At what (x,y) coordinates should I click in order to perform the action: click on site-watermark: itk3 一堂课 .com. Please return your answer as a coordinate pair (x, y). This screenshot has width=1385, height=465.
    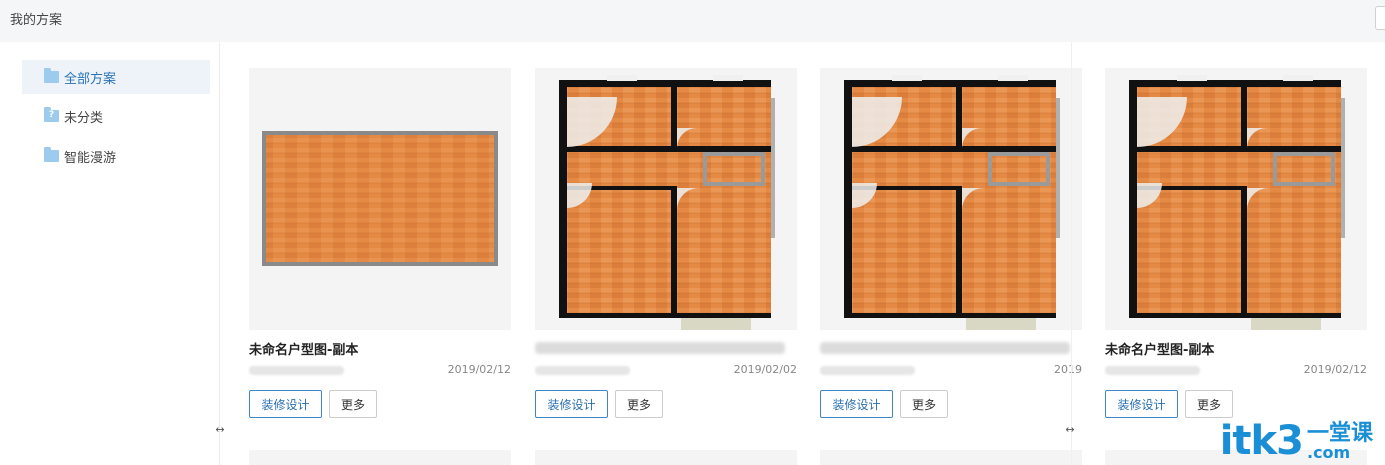
    Looking at the image, I should click on (1296, 441).